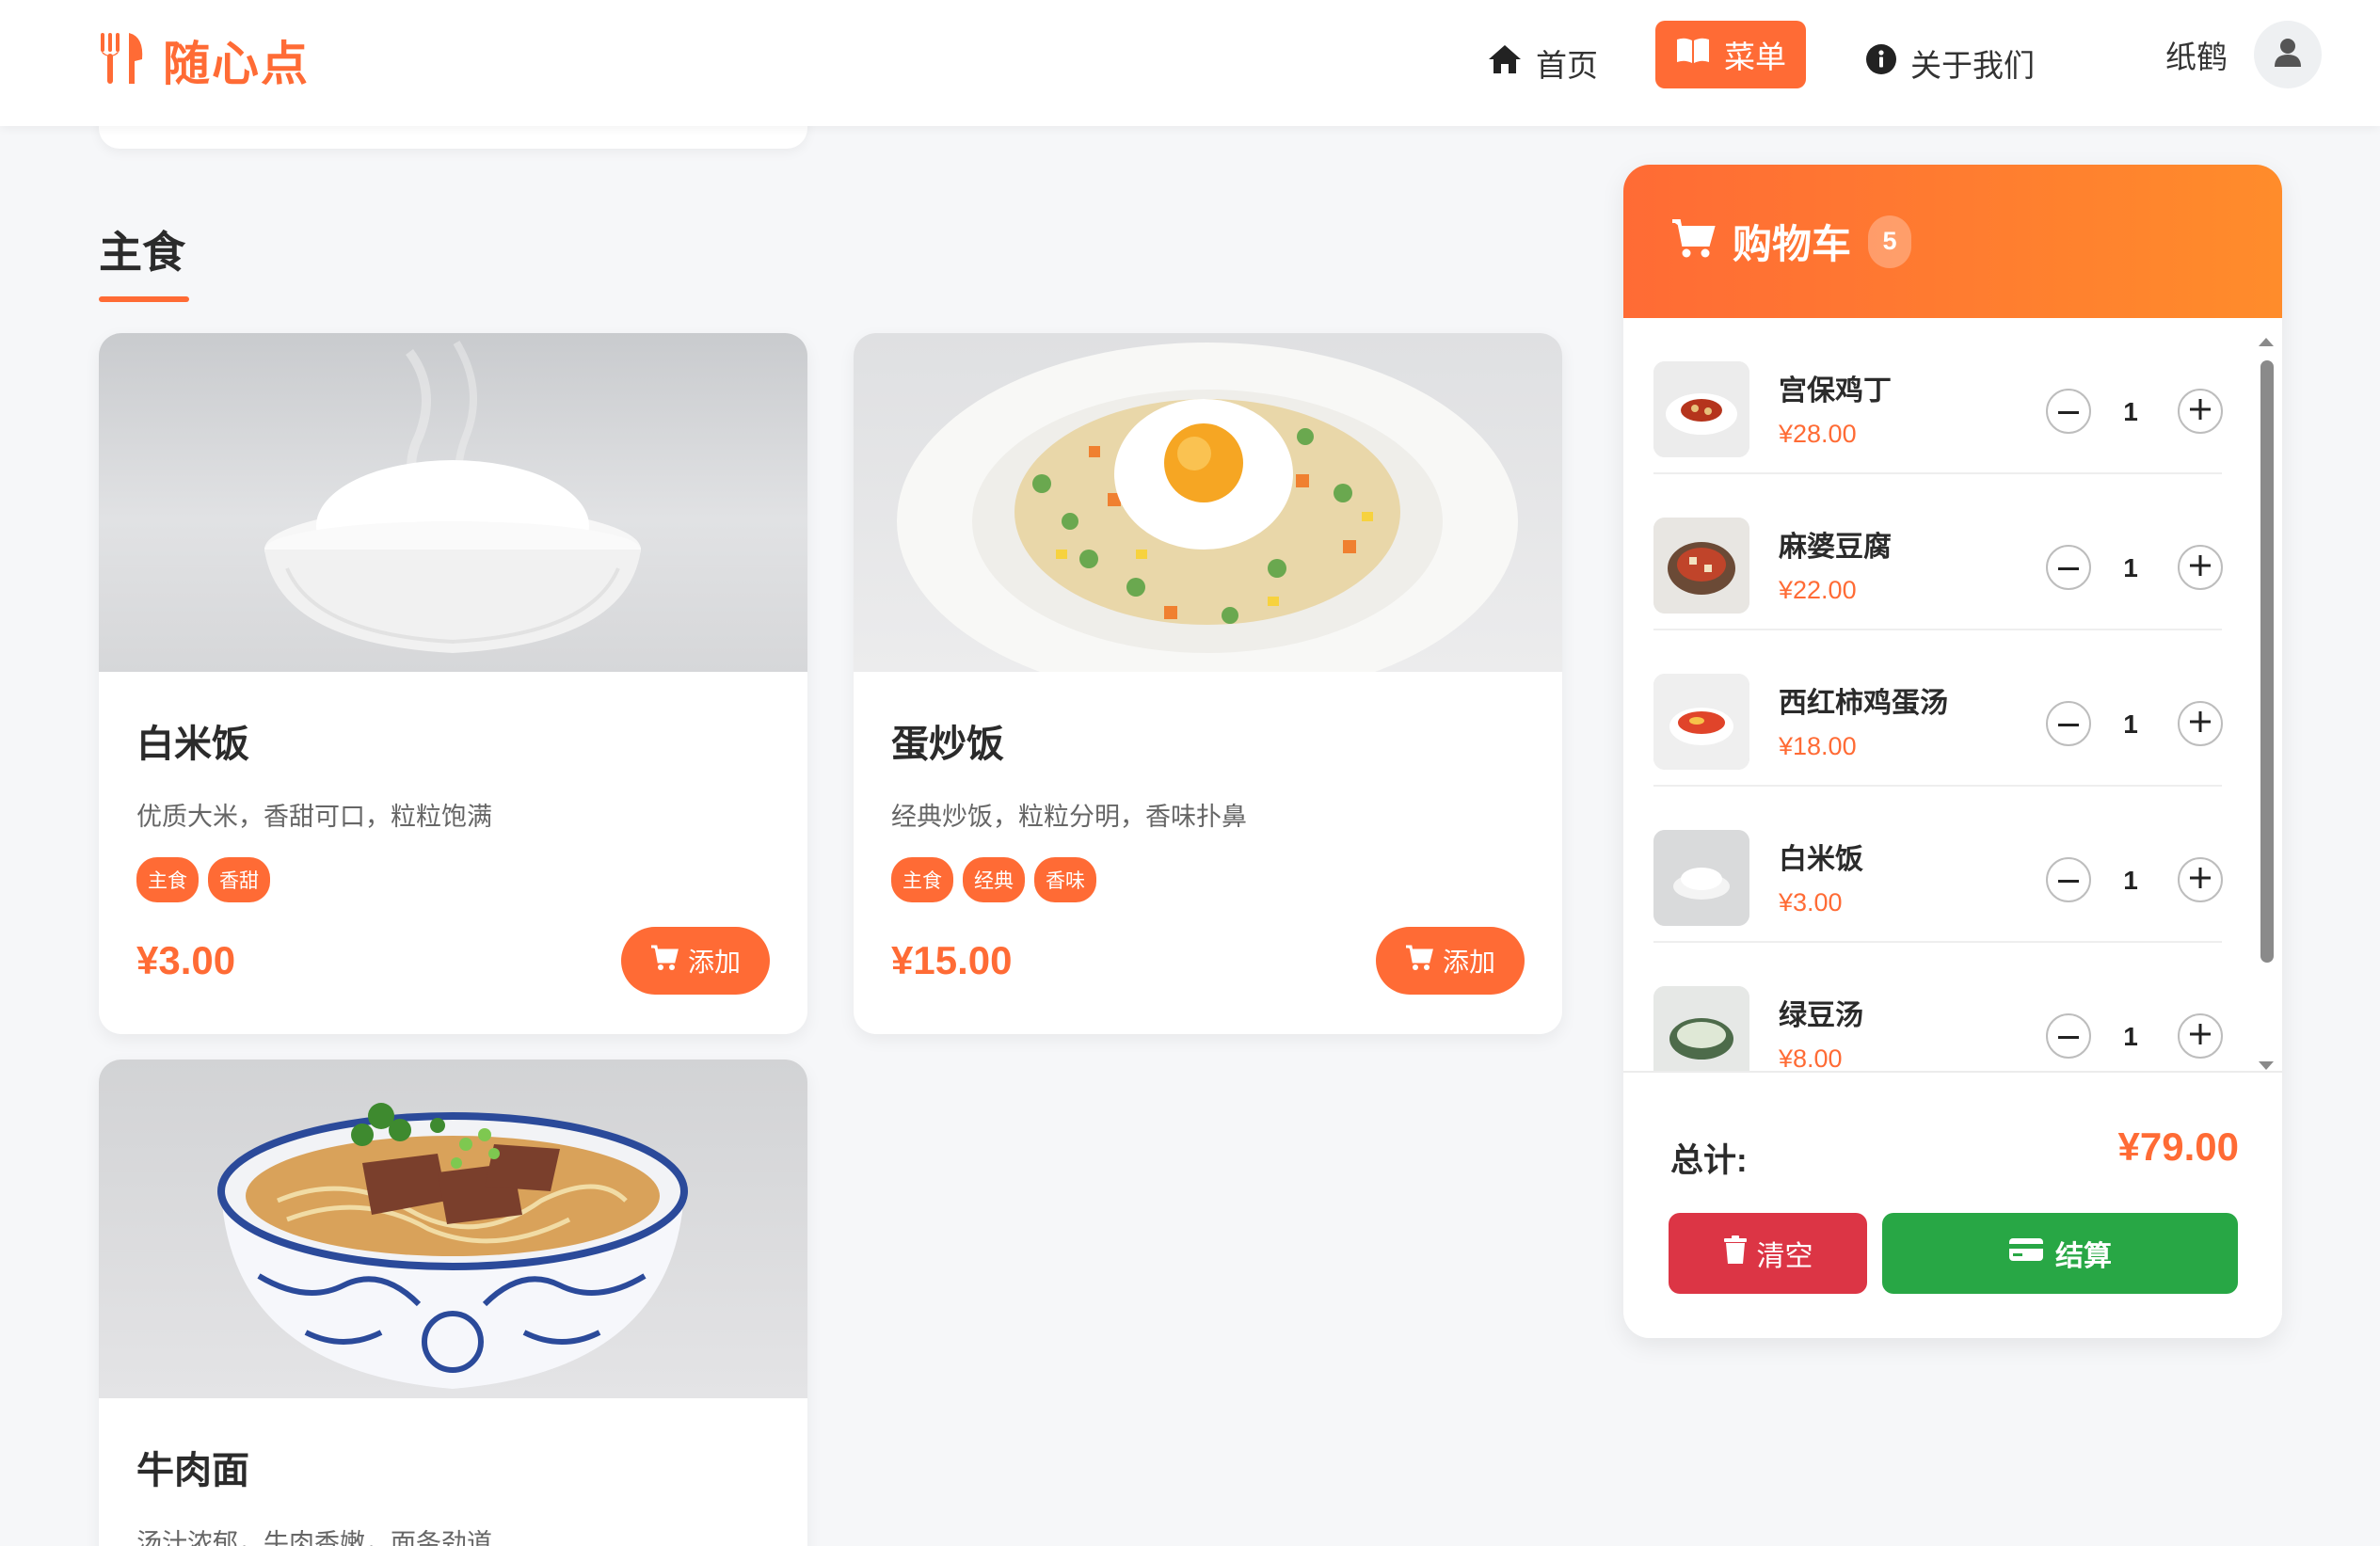 This screenshot has height=1546, width=2380. I want to click on nav-home: 首页, so click(1542, 63).